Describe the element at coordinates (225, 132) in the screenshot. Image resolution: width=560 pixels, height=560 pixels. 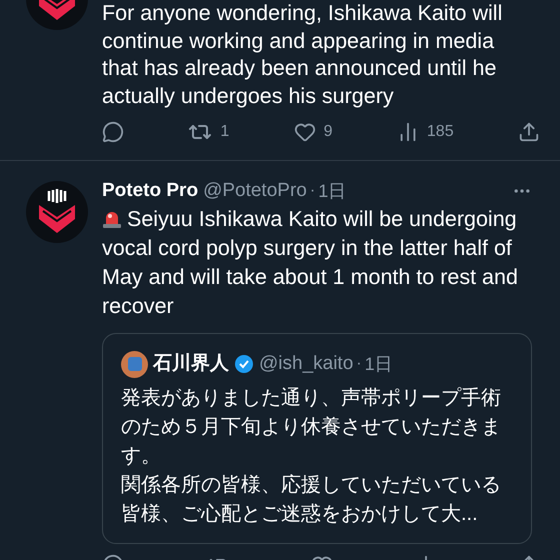
I see `retweet-count: 1` at that location.